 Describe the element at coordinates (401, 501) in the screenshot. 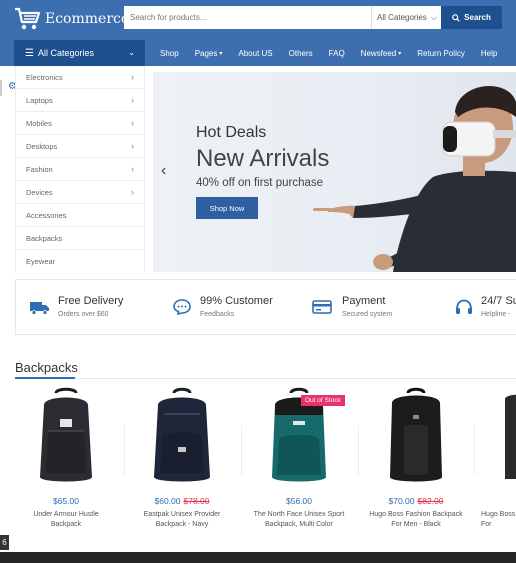

I see `current-price: $70.00` at that location.